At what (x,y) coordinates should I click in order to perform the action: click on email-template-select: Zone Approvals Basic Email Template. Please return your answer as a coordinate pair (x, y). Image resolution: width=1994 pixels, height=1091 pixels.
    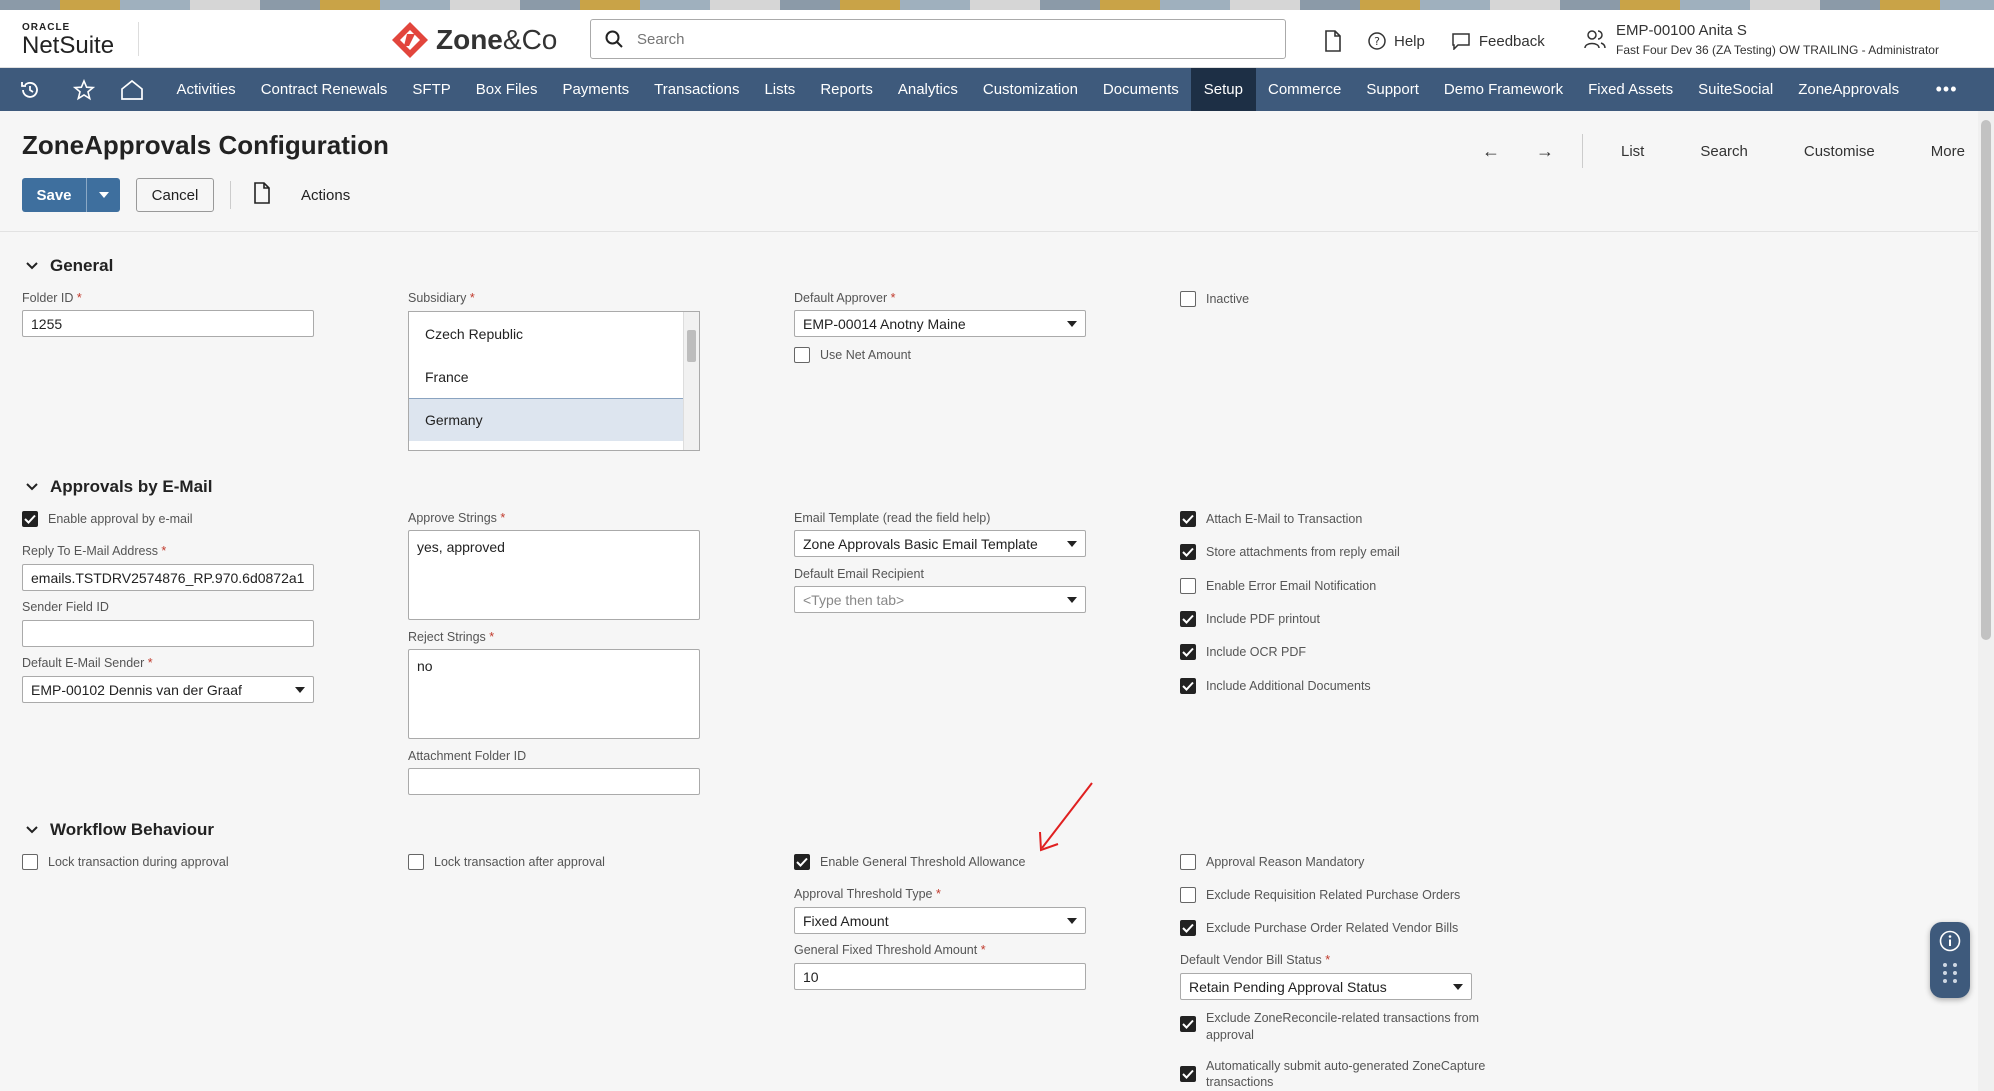
    Looking at the image, I should click on (940, 543).